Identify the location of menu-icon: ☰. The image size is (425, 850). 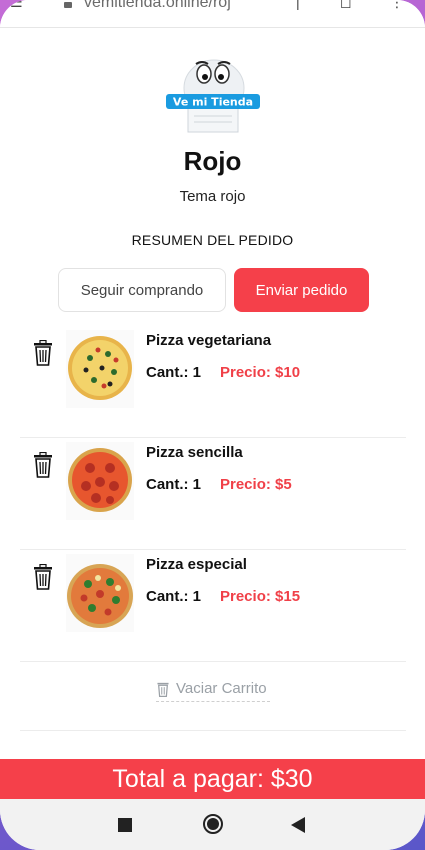
(16, 5).